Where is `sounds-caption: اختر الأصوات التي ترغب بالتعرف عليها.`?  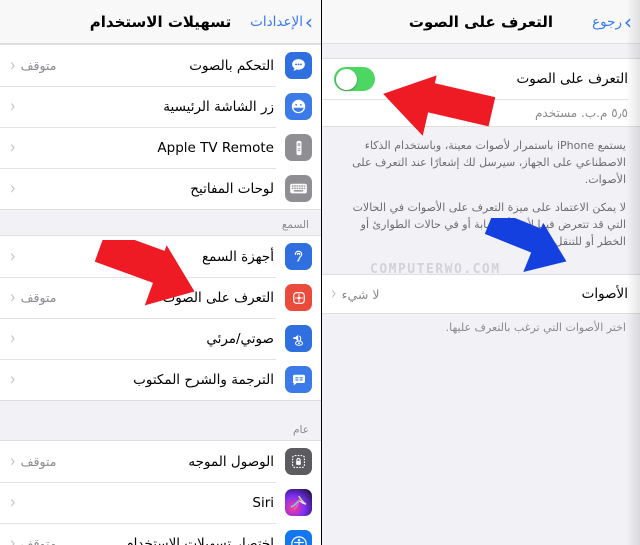
sounds-caption: اختر الأصوات التي ترغب بالتعرف عليها. is located at coordinates (535, 328).